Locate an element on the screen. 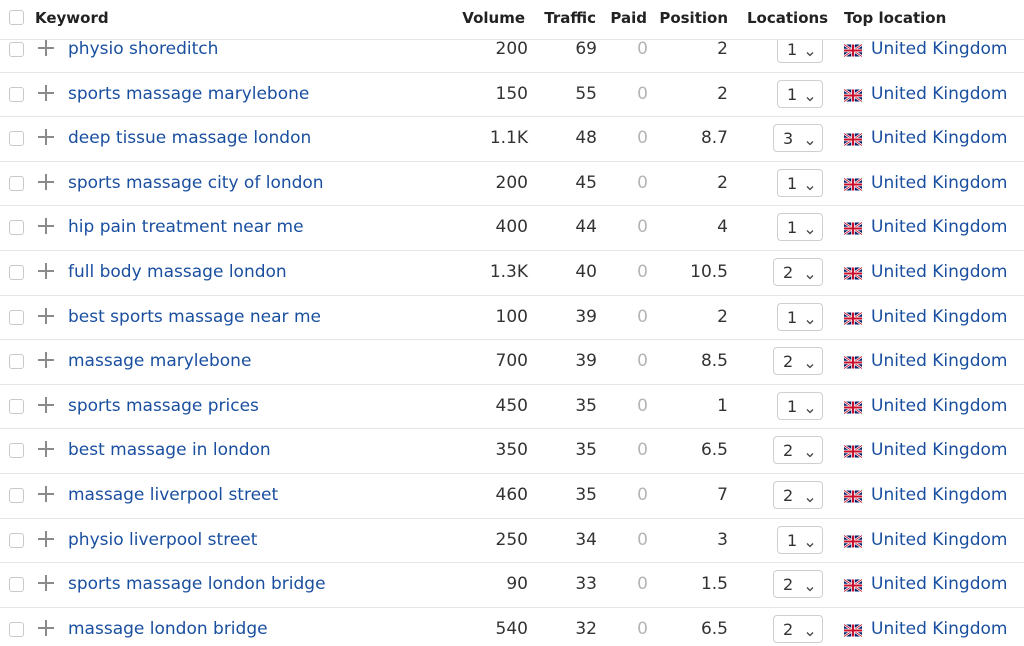 The width and height of the screenshot is (1024, 646). traffic-value: 69 is located at coordinates (586, 49).